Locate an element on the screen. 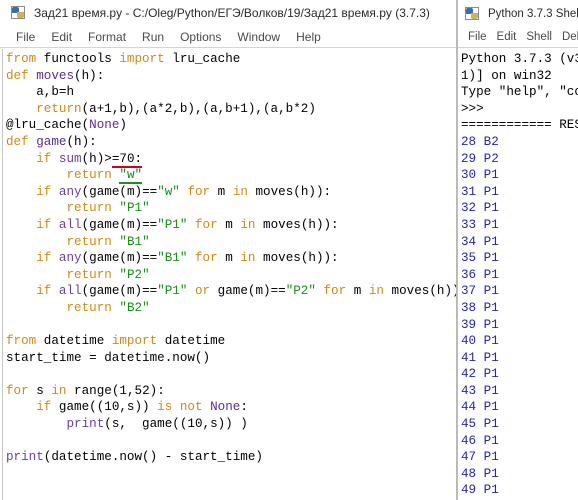  code-token: game((10,s)) is located at coordinates (104, 407).